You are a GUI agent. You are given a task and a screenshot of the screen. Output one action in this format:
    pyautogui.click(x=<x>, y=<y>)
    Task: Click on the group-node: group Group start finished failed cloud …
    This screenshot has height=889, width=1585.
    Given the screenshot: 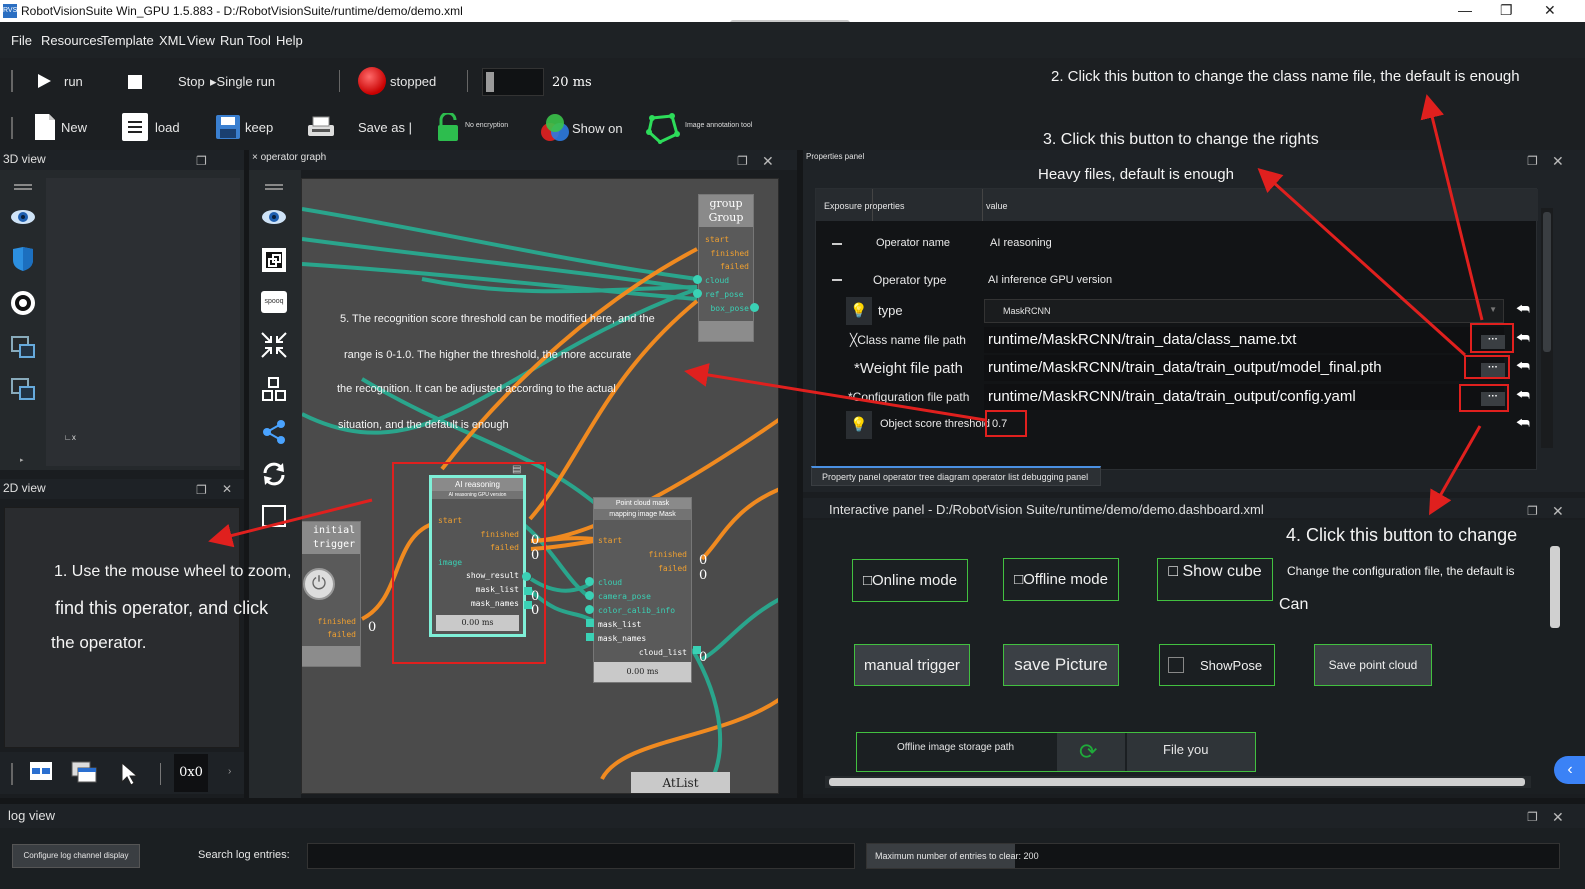 What is the action you would take?
    pyautogui.click(x=726, y=268)
    